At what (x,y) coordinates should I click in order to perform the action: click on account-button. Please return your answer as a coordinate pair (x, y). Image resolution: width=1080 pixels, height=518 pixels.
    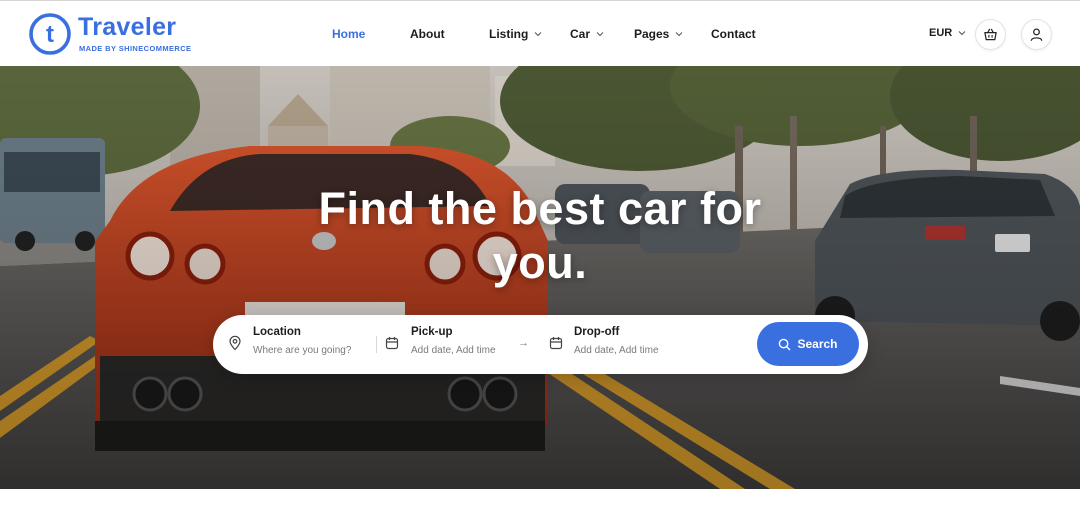
    Looking at the image, I should click on (1036, 34).